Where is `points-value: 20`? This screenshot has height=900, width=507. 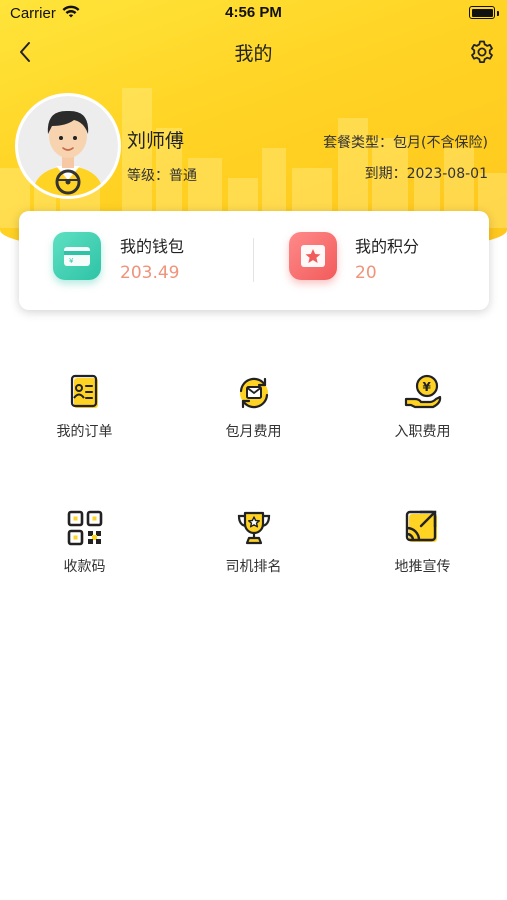
points-value: 20 is located at coordinates (366, 273).